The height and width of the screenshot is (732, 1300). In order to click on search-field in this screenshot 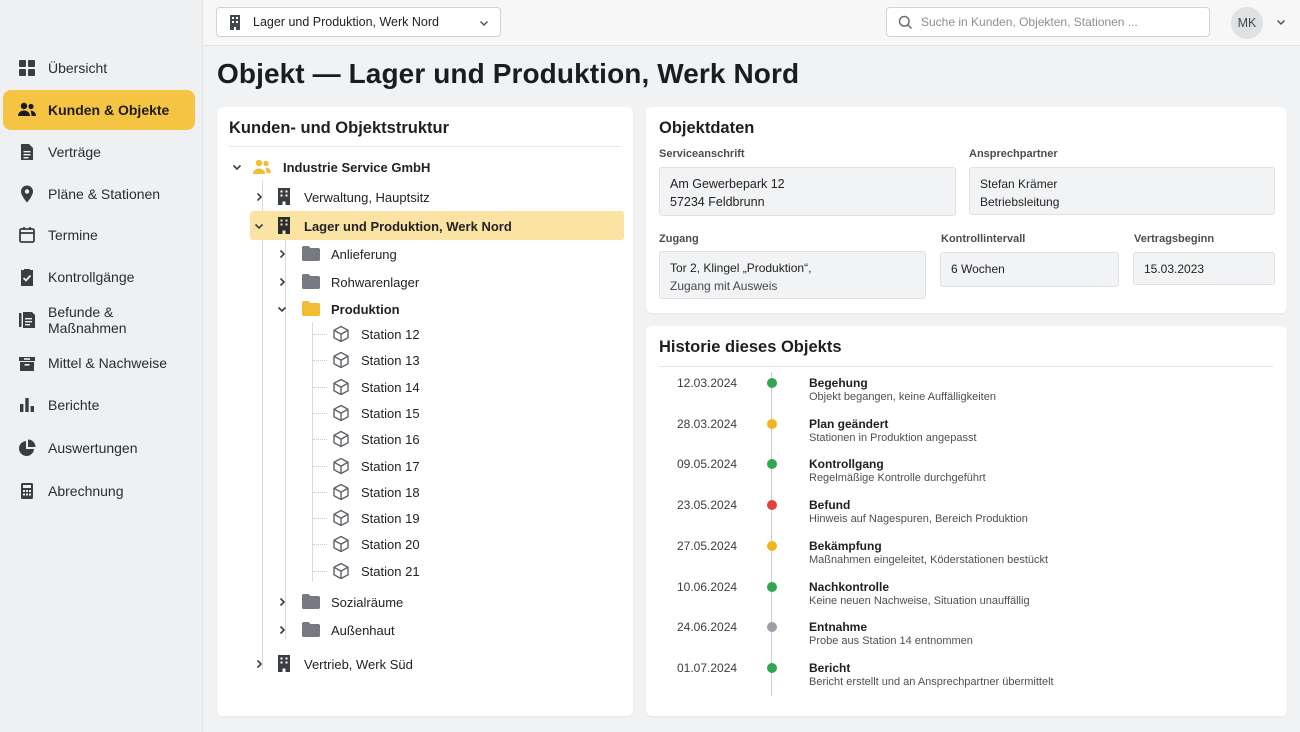, I will do `click(1048, 22)`.